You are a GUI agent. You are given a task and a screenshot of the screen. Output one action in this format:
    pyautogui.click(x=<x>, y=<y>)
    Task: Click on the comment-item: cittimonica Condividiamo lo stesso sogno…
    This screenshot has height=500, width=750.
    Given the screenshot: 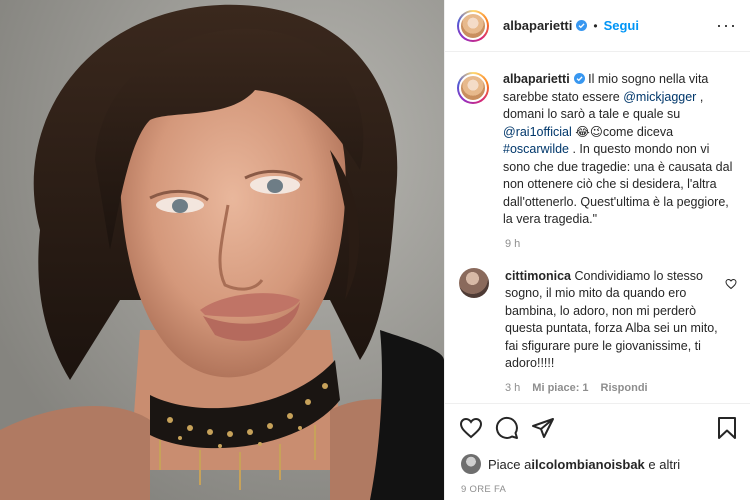 What is the action you would take?
    pyautogui.click(x=597, y=320)
    